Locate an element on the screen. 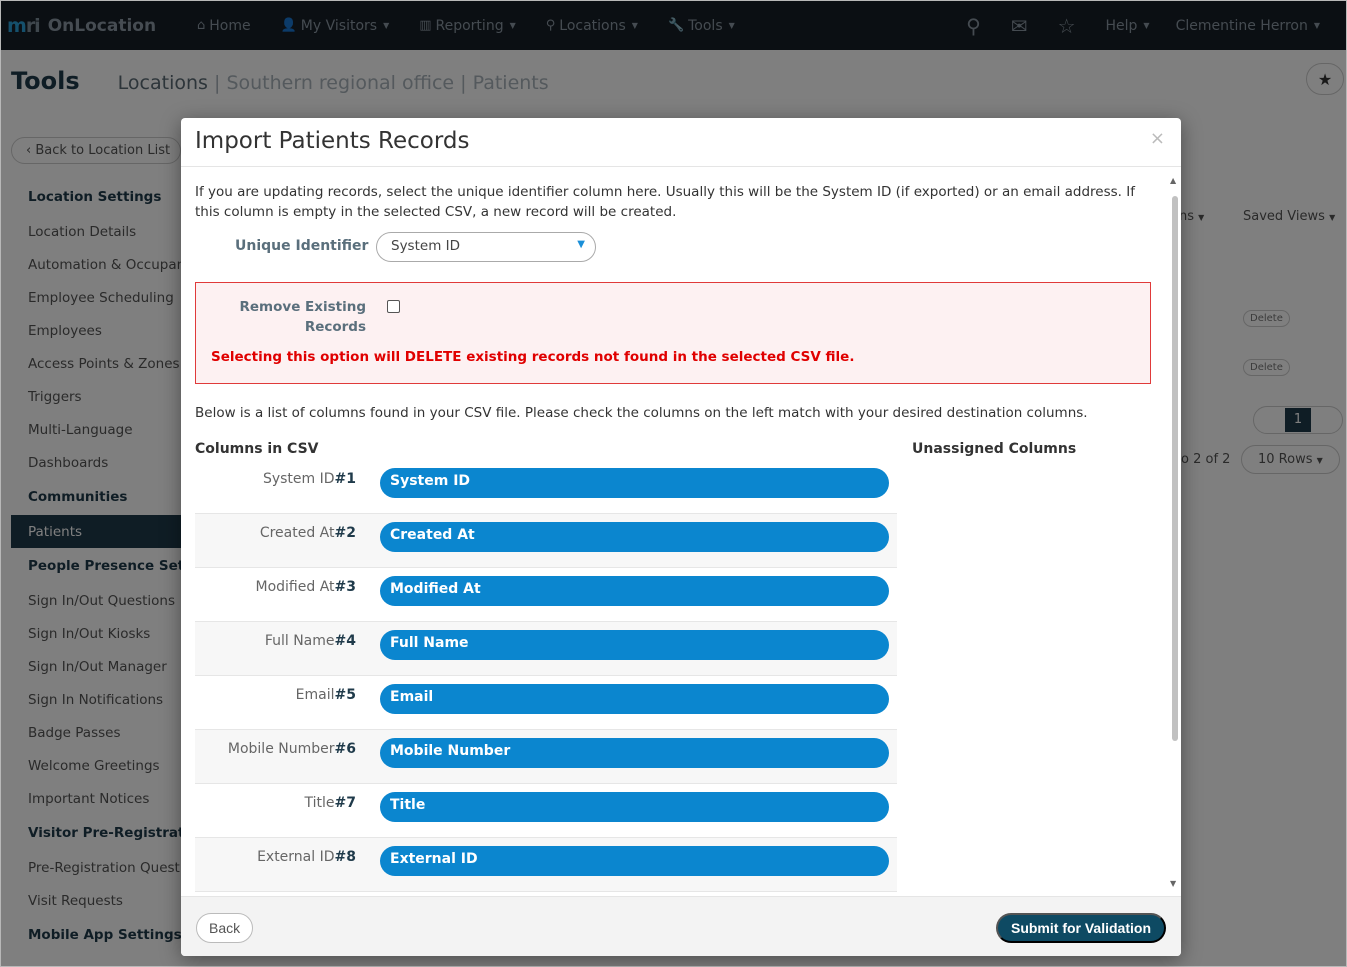 The height and width of the screenshot is (967, 1347). csv-column-label: Full Name#4 is located at coordinates (310, 641).